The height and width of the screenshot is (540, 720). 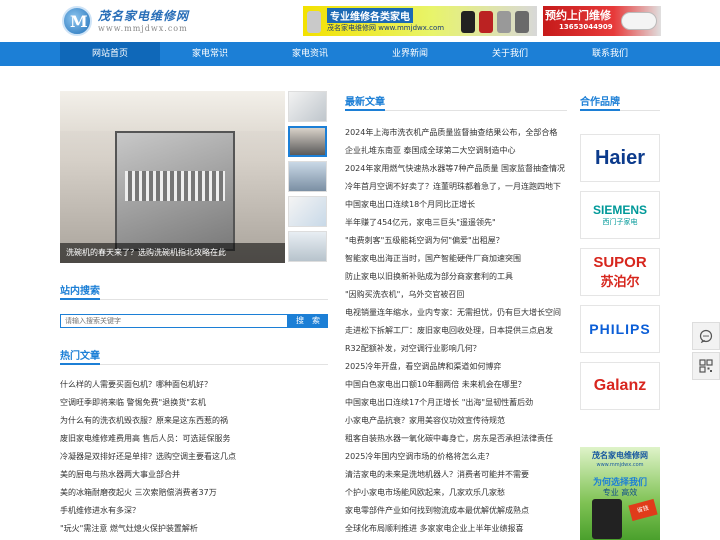 I want to click on latest-article-link: 2024年上海市洗衣机产品质量监督抽查结果公布，全部合格, so click(x=456, y=133).